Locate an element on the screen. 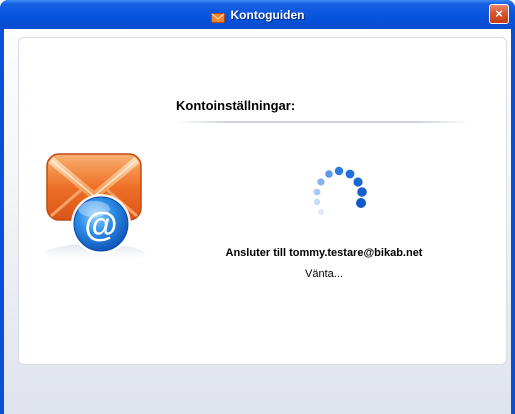 The image size is (515, 414). heading-divider is located at coordinates (322, 122).